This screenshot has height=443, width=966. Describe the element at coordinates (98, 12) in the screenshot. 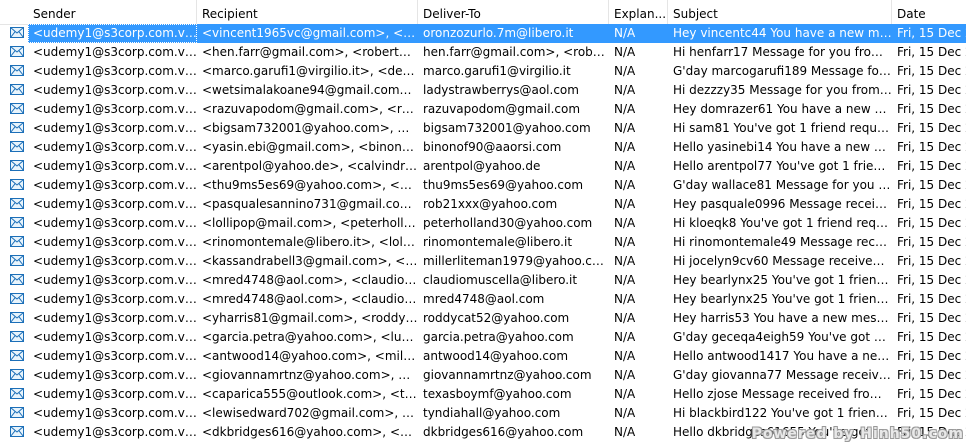

I see `column-header-sender: Sender` at that location.